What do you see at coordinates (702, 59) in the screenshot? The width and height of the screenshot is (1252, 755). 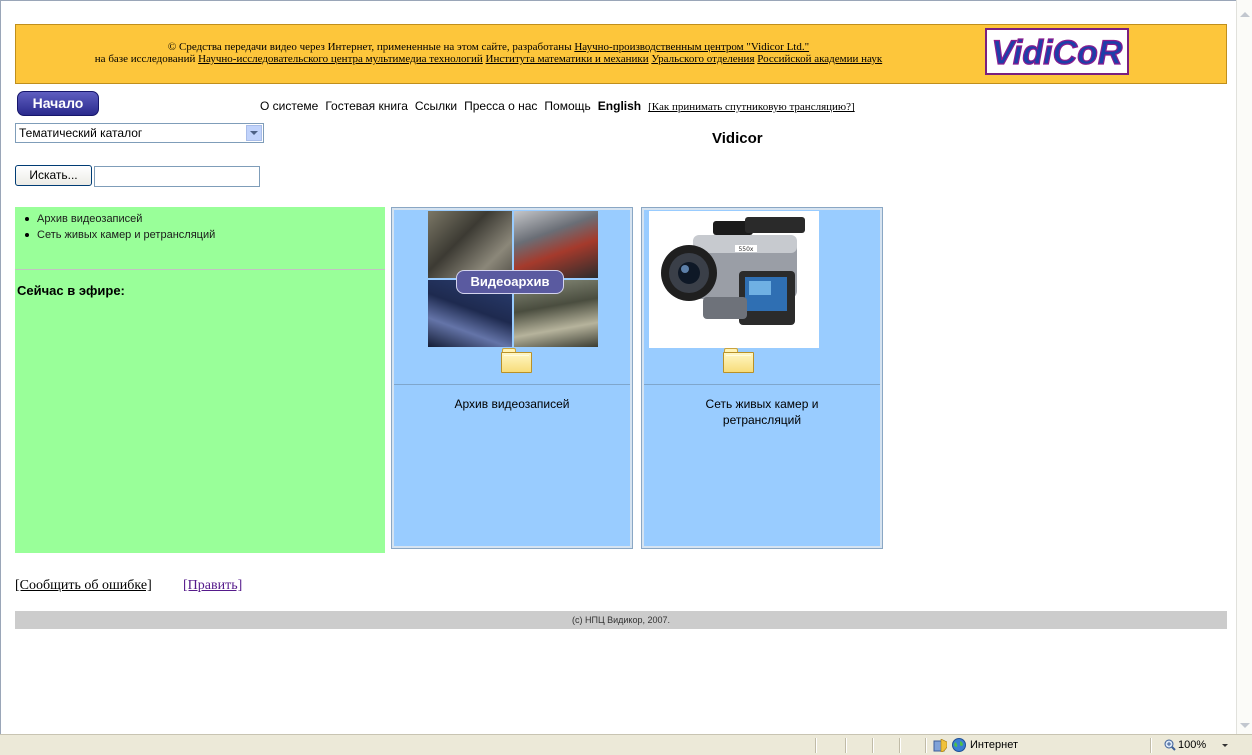 I see `ural-branch-link: Уральского отделения` at bounding box center [702, 59].